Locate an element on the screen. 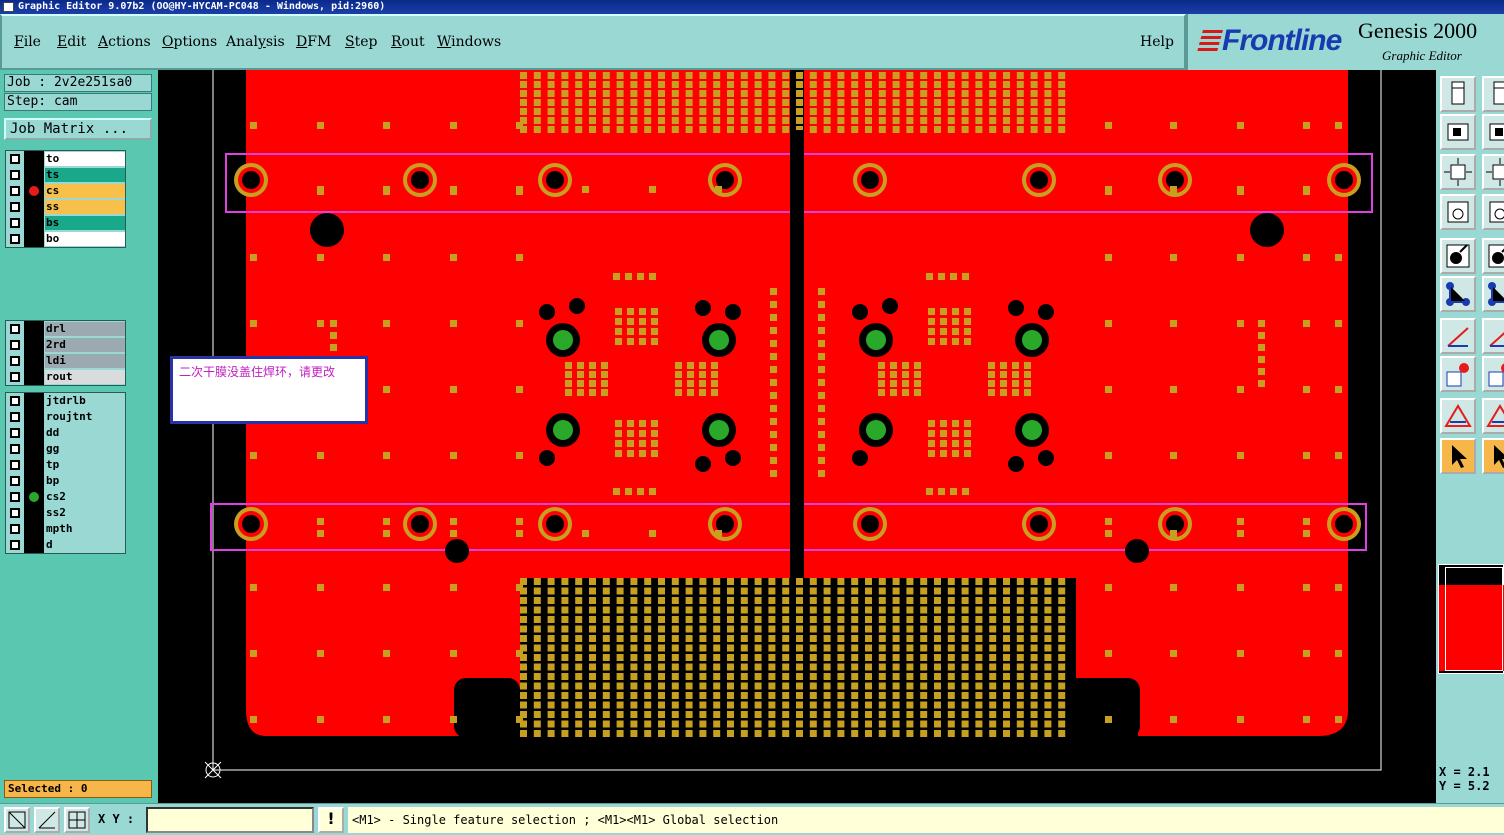  menu-options: Options is located at coordinates (189, 42).